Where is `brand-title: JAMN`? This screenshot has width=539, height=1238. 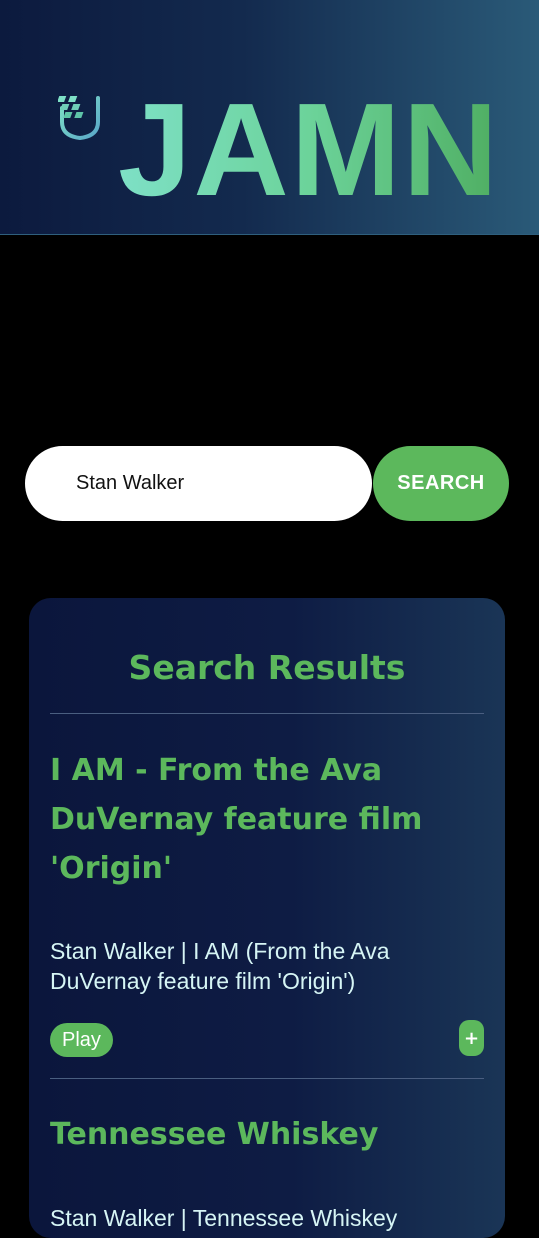
brand-title: JAMN is located at coordinates (309, 149).